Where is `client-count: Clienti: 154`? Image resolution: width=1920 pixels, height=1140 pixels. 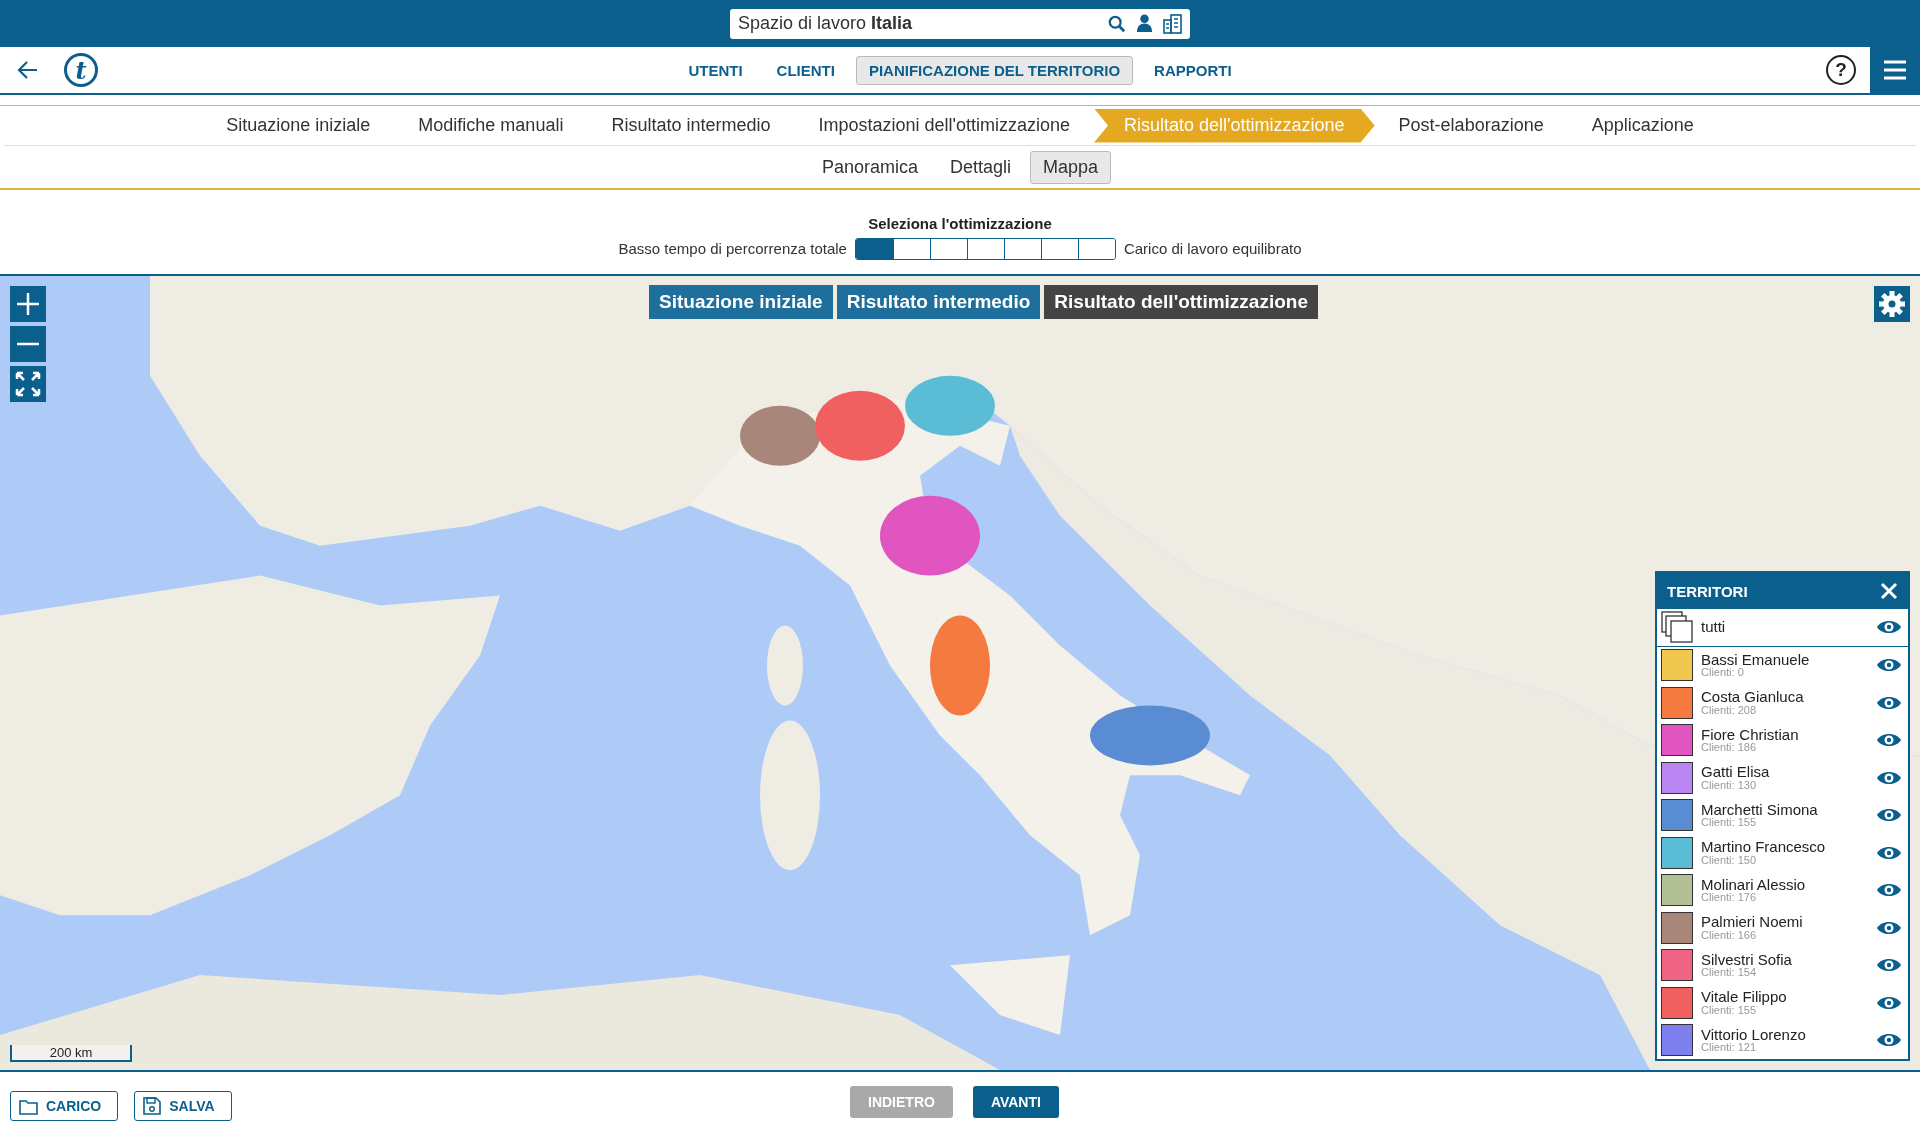
client-count: Clienti: 154 is located at coordinates (1729, 973).